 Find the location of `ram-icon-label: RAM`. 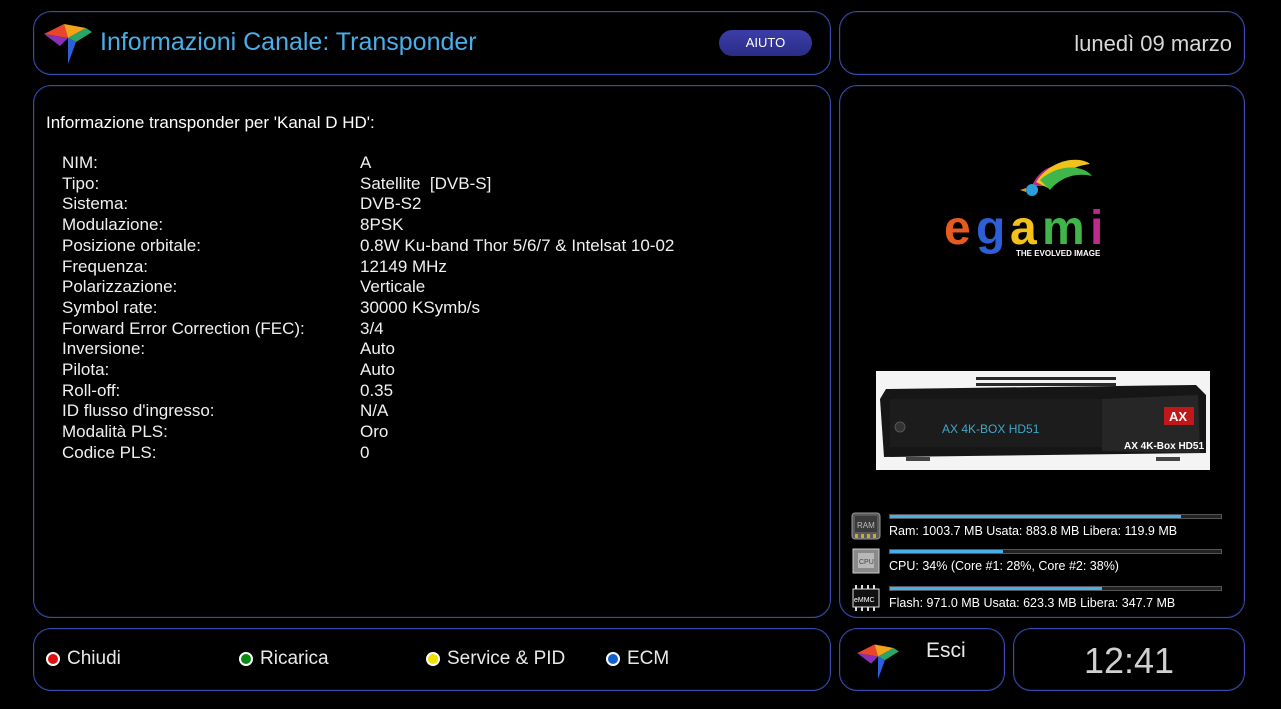

ram-icon-label: RAM is located at coordinates (866, 525).